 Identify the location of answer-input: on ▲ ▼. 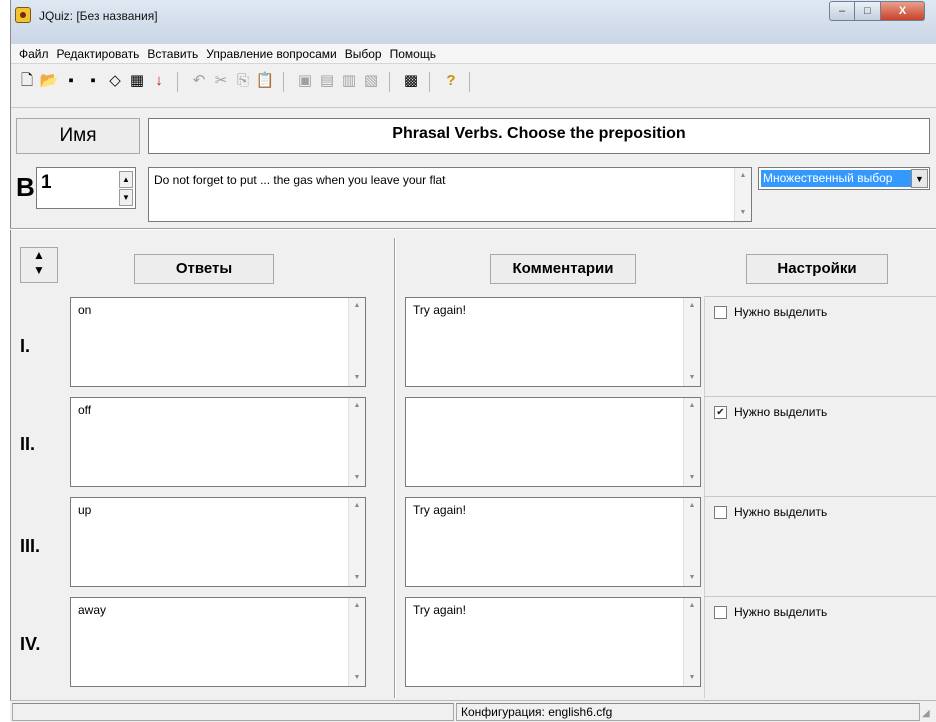
(218, 342).